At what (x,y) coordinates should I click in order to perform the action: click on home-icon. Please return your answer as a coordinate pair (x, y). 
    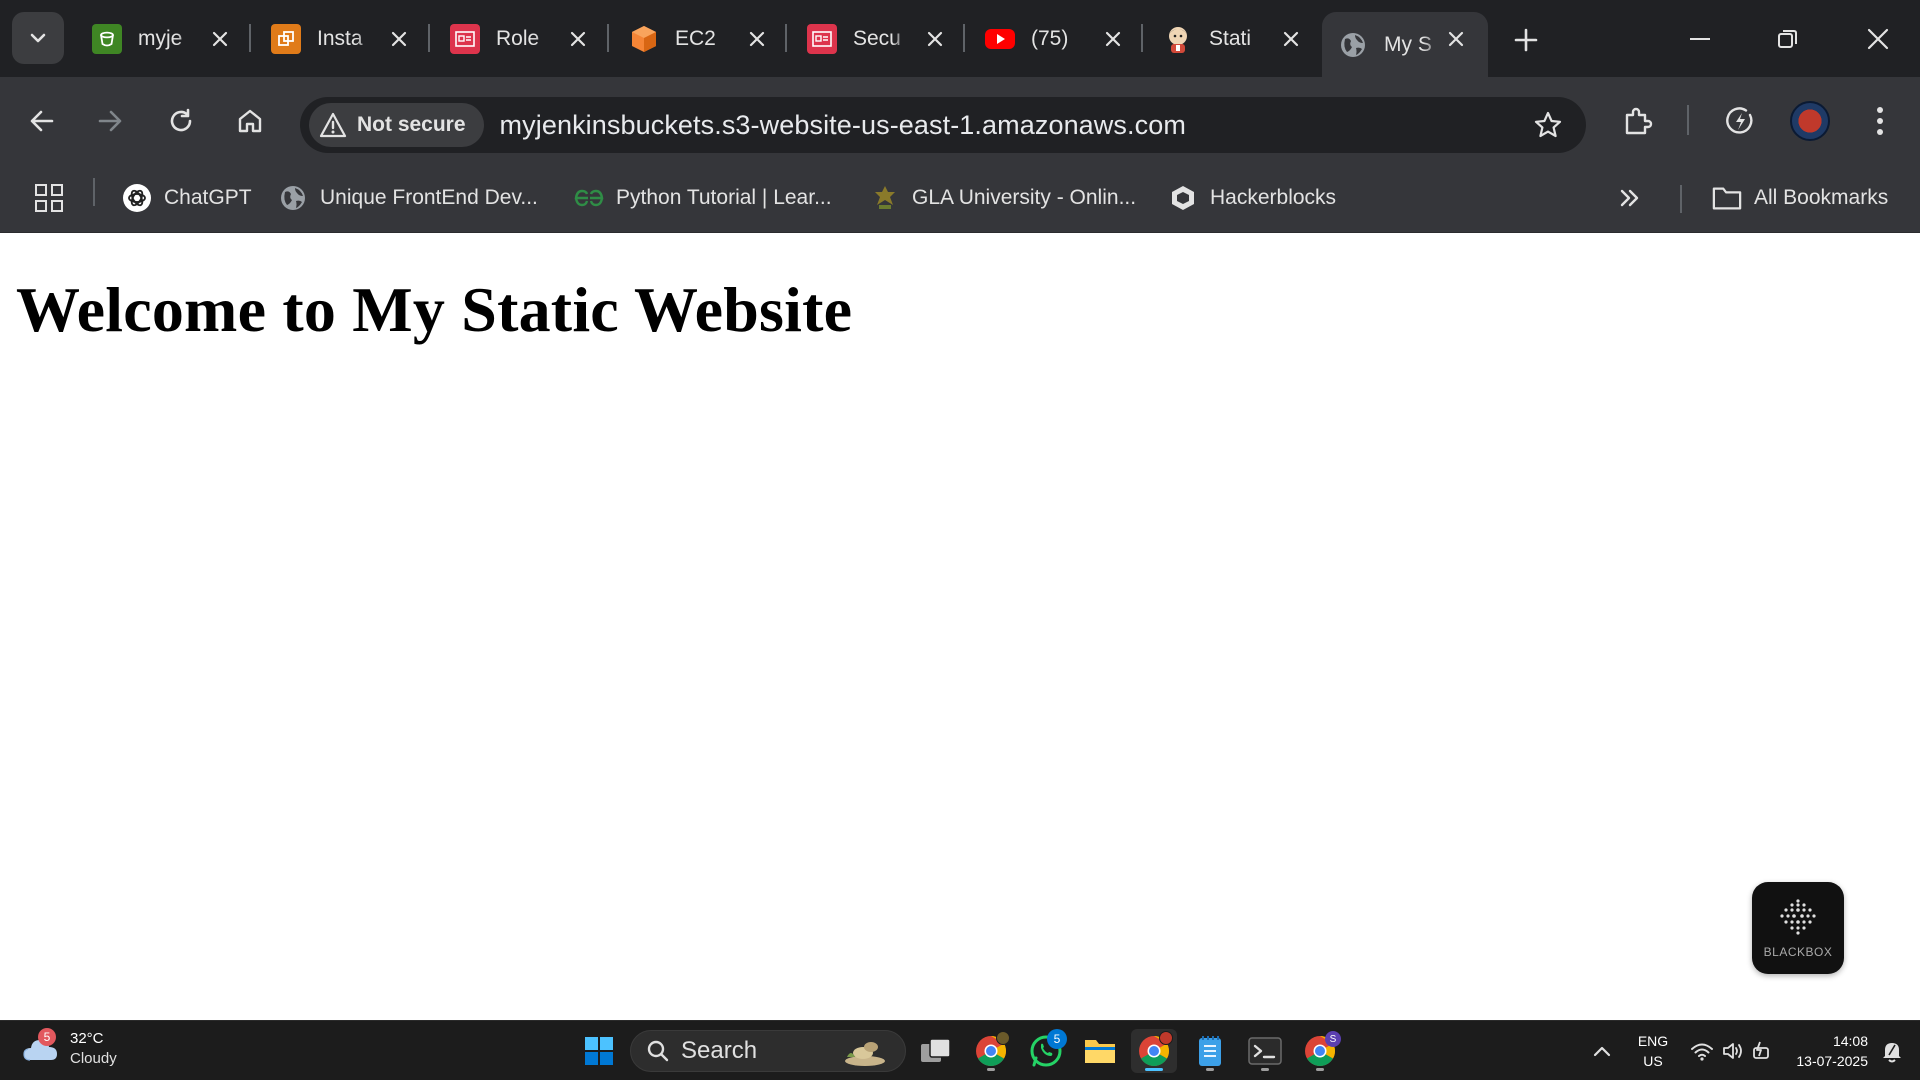
    Looking at the image, I should click on (250, 121).